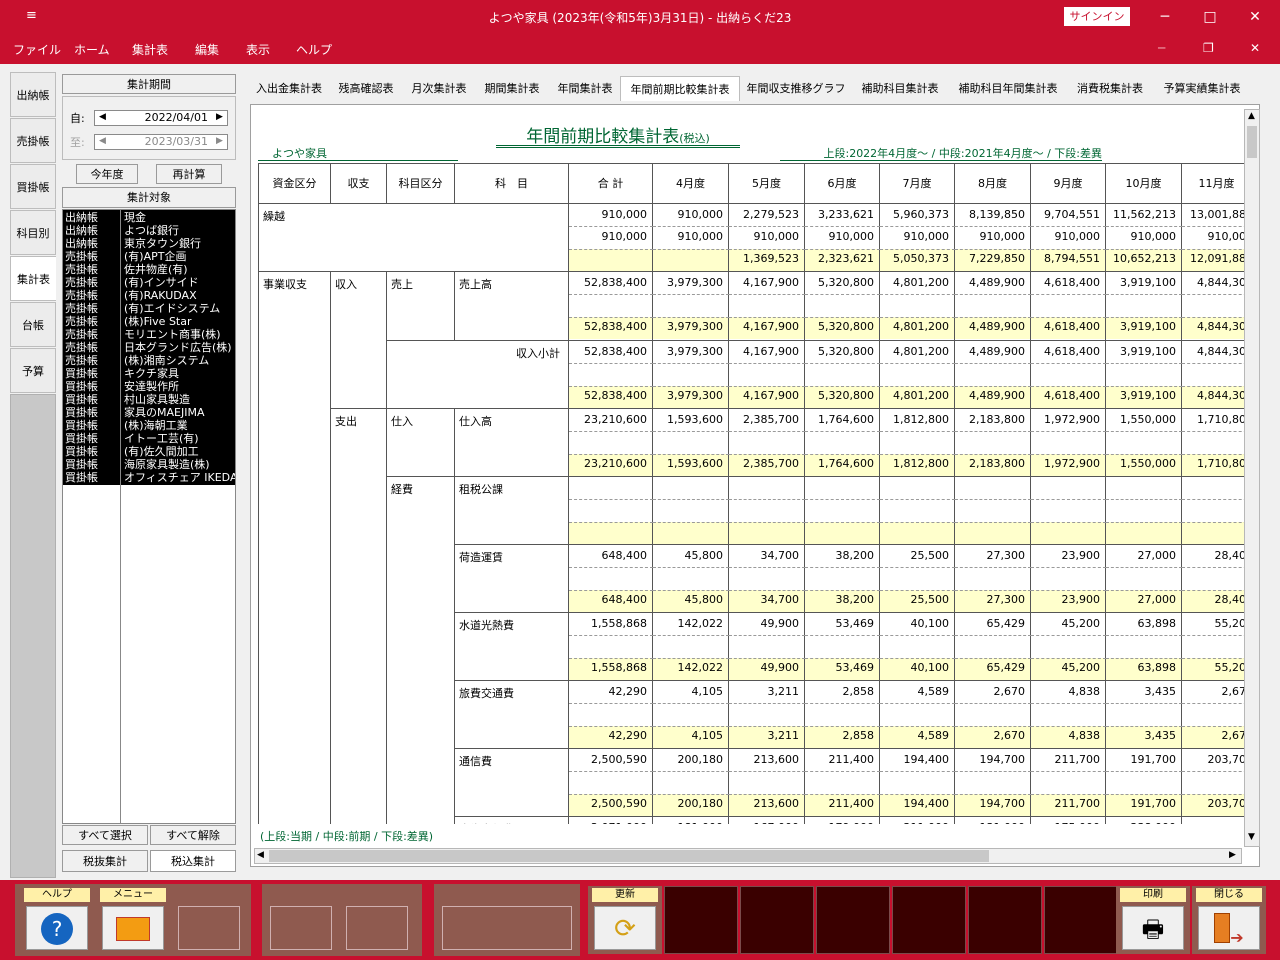 The image size is (1280, 960). What do you see at coordinates (193, 835) in the screenshot?
I see `deselect-all-button: すべて解除` at bounding box center [193, 835].